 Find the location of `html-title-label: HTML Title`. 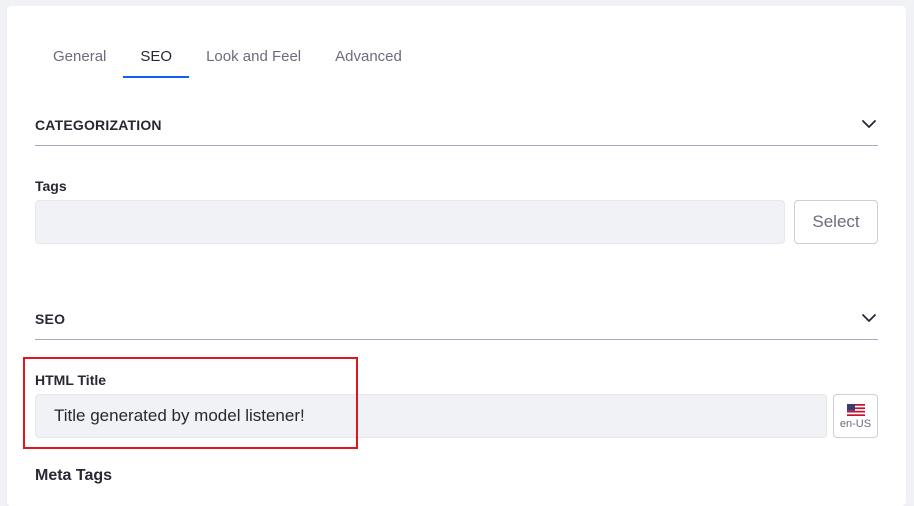

html-title-label: HTML Title is located at coordinates (71, 380).